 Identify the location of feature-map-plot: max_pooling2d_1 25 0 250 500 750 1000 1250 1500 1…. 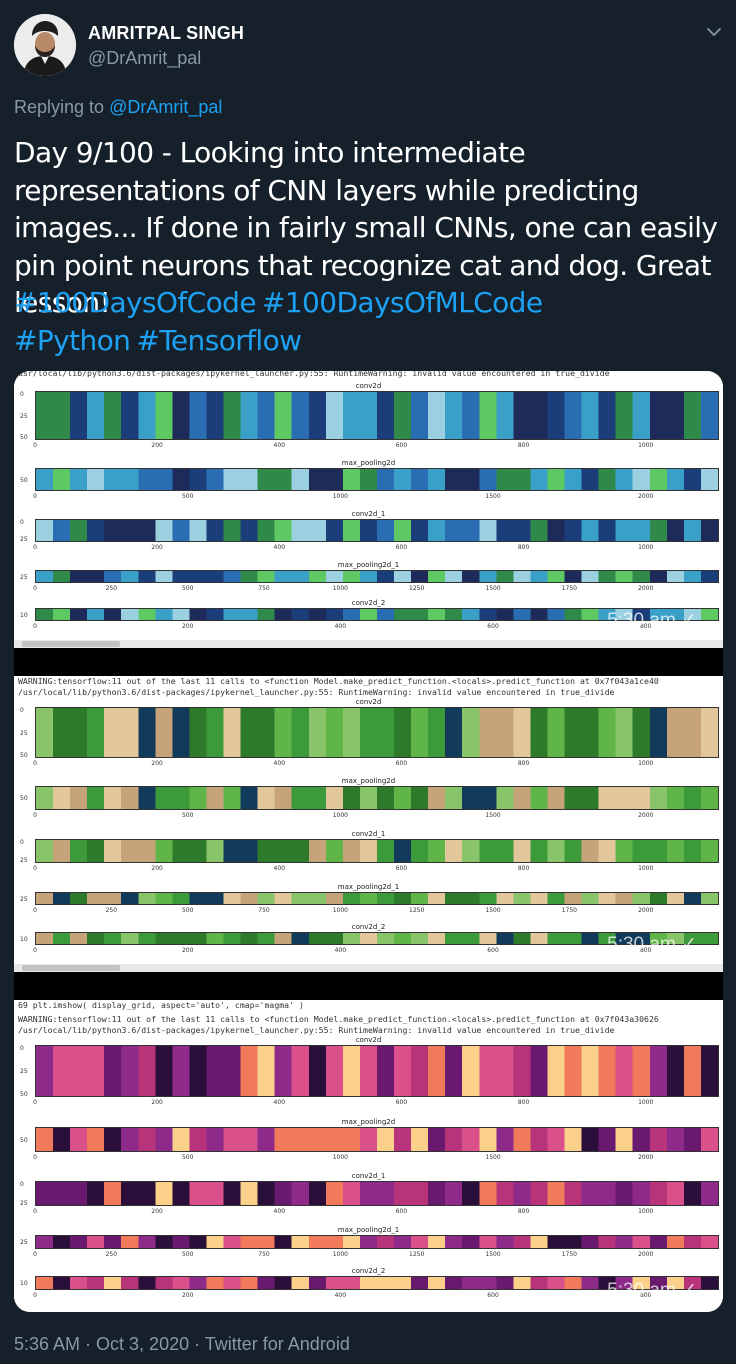
(368, 903).